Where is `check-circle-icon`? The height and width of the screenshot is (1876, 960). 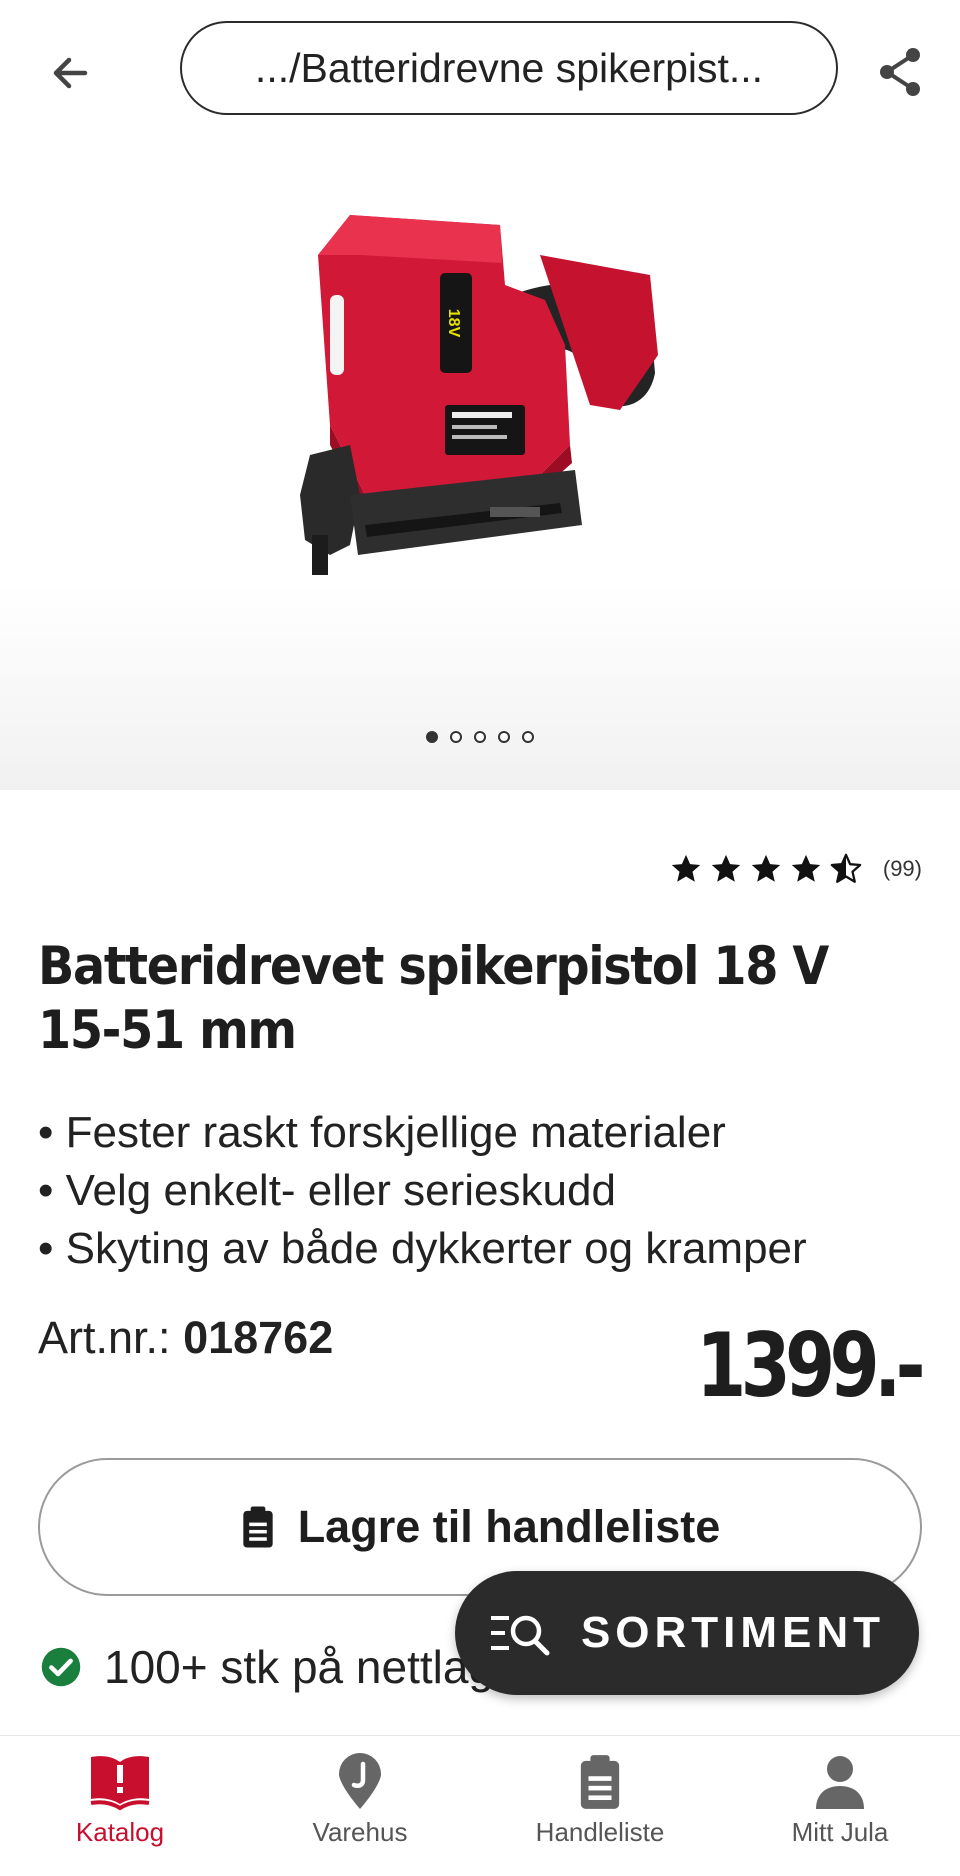 check-circle-icon is located at coordinates (61, 1667).